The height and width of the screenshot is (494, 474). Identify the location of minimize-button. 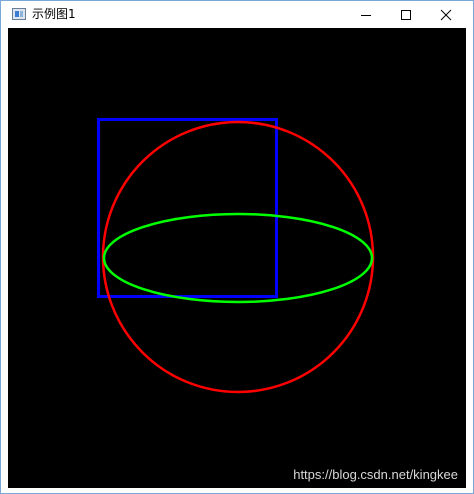
(366, 14).